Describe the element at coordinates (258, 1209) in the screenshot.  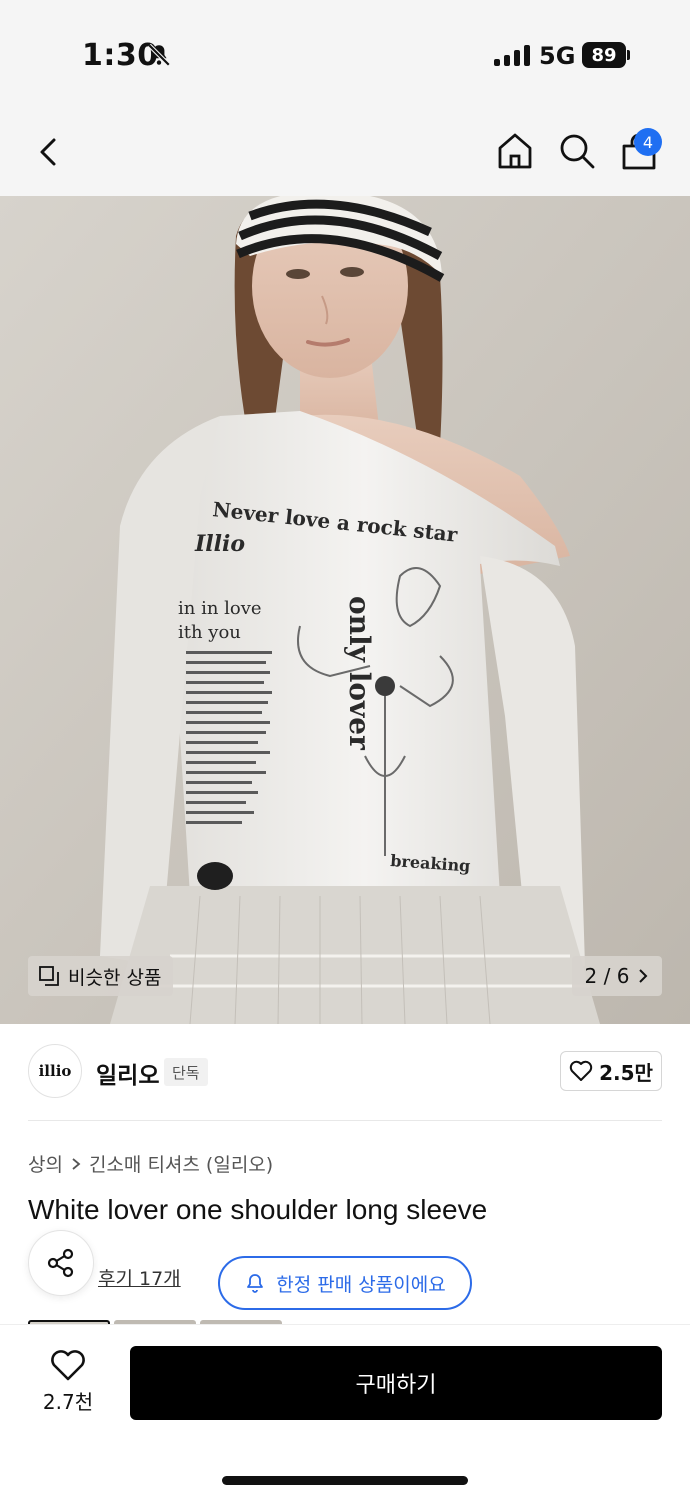
I see `product-title: White lover one shoulder long sleeve` at that location.